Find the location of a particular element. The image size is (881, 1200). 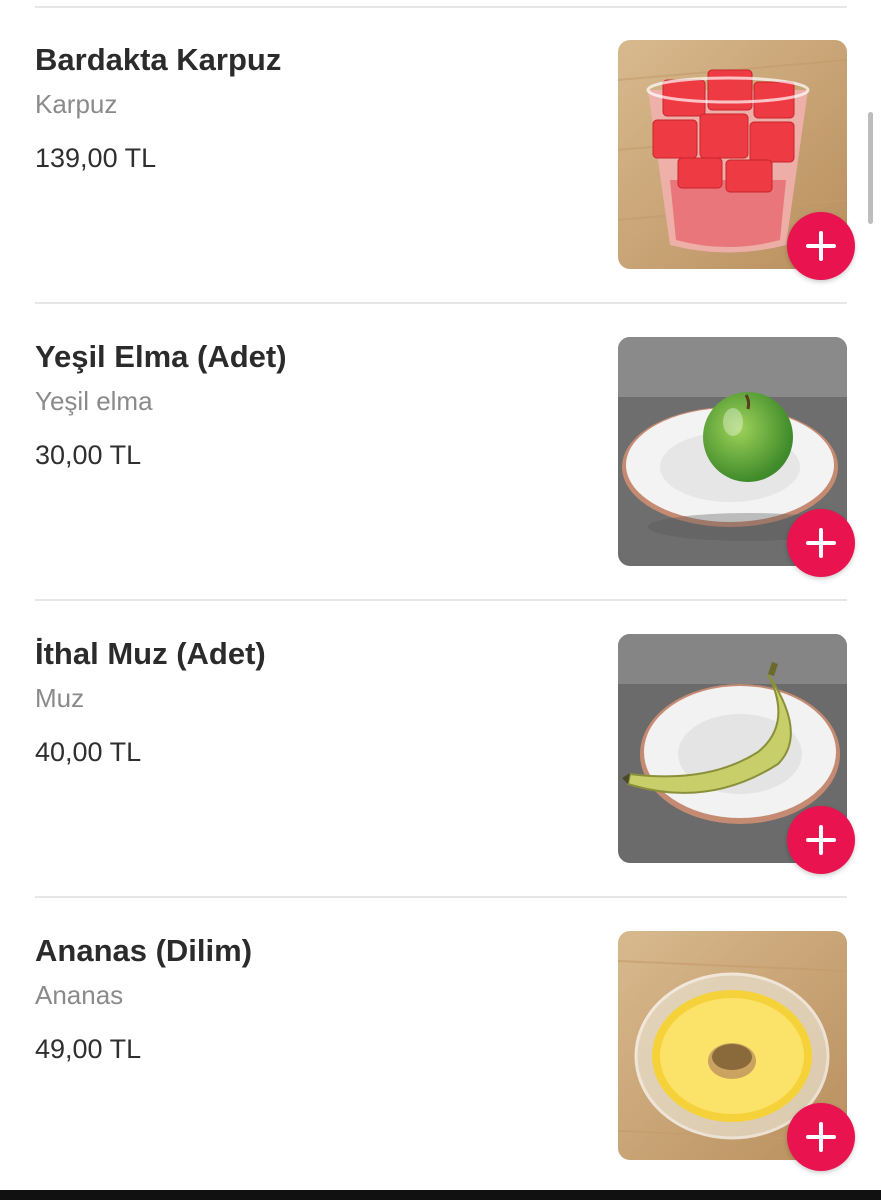

product-price: 49,00 TL is located at coordinates (88, 1049).